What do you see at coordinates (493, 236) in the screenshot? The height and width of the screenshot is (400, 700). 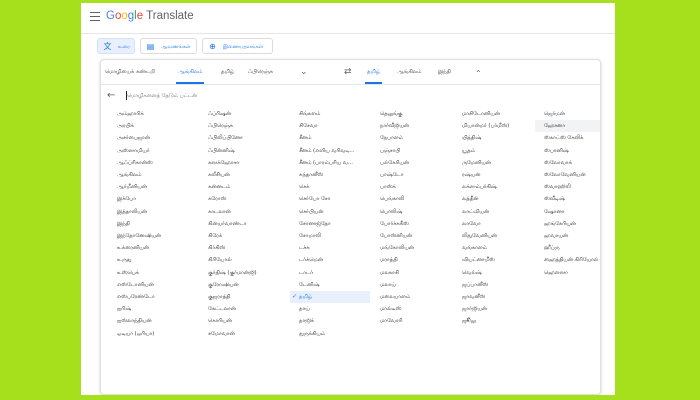 I see `language-option: லிதுவேனியன்` at bounding box center [493, 236].